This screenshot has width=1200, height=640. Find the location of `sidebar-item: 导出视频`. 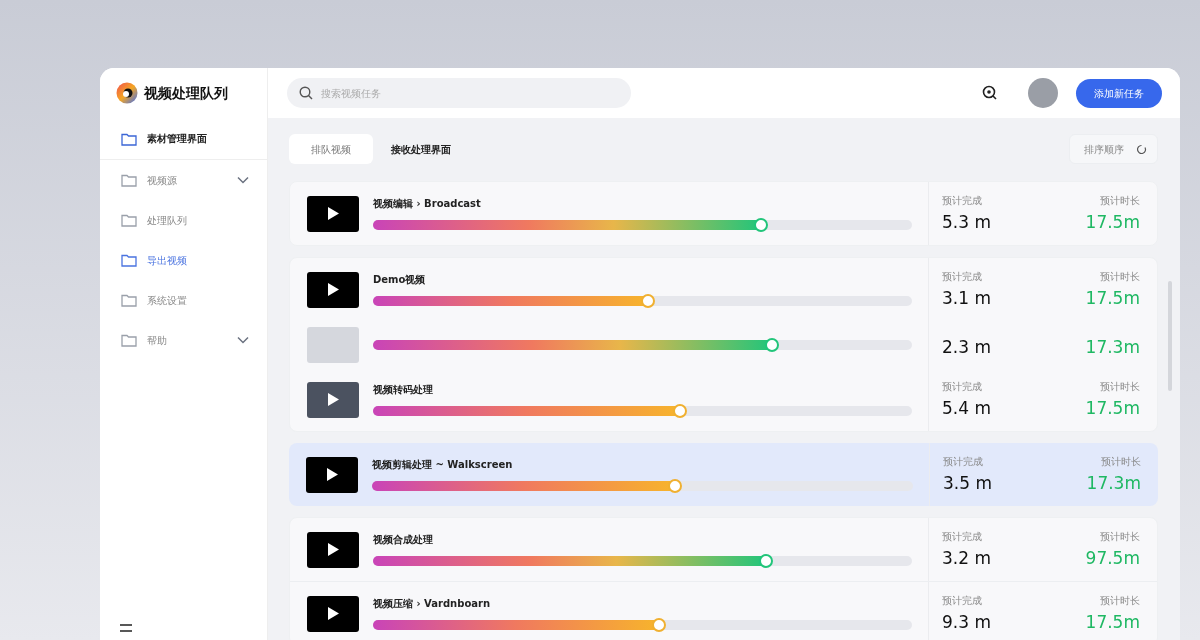

sidebar-item: 导出视频 is located at coordinates (183, 260).